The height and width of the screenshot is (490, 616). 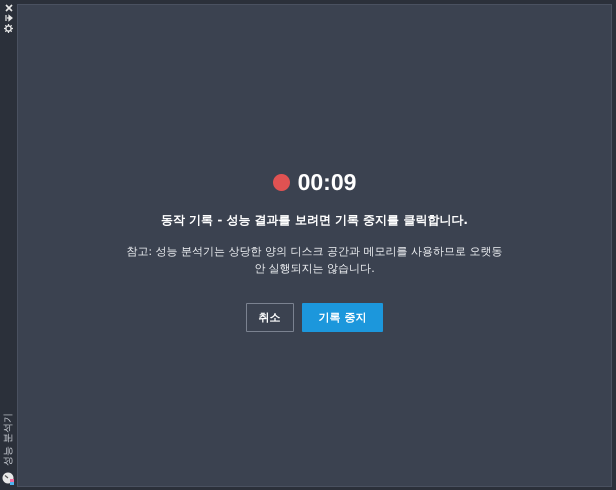 What do you see at coordinates (8, 28) in the screenshot?
I see `settings-icon` at bounding box center [8, 28].